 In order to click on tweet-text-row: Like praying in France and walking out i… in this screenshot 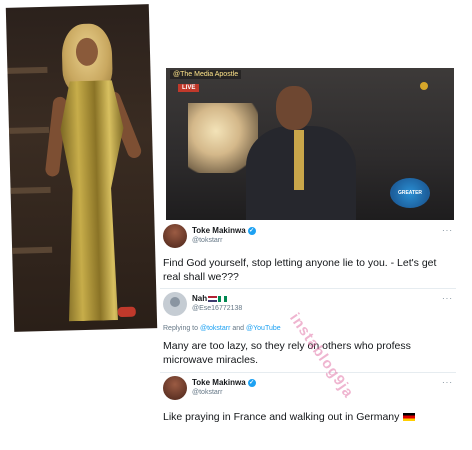, I will do `click(310, 417)`.